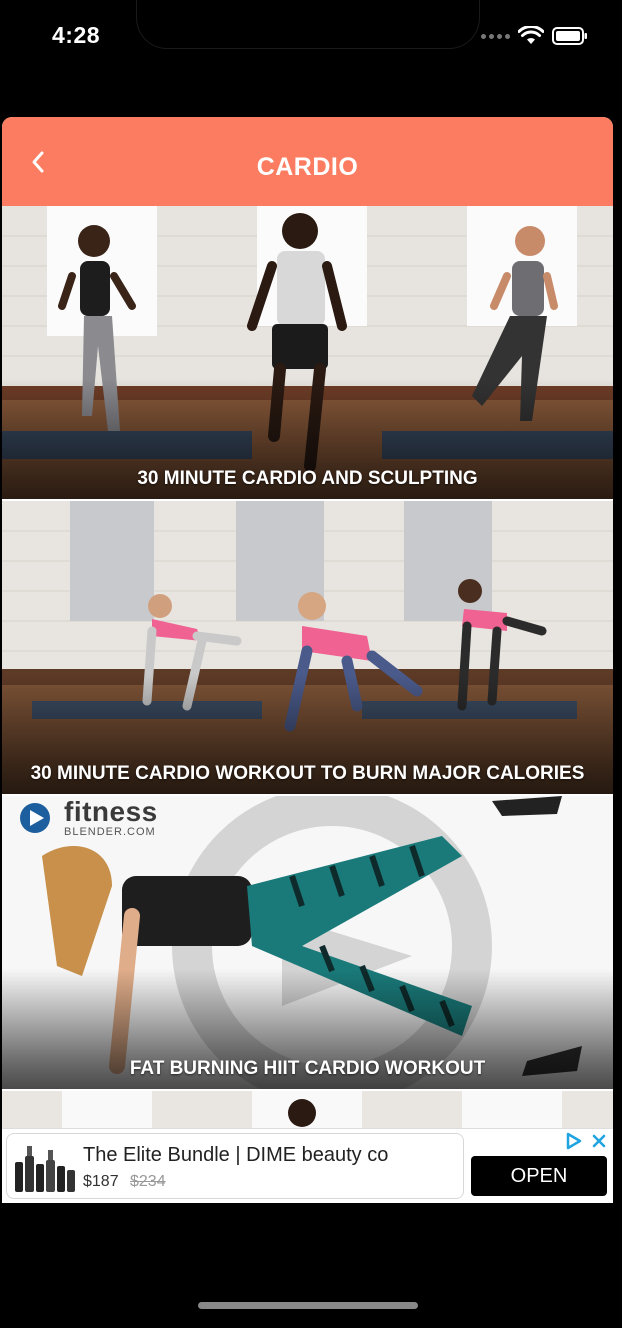 This screenshot has width=622, height=1328. What do you see at coordinates (574, 1141) in the screenshot?
I see `adchoices-icon` at bounding box center [574, 1141].